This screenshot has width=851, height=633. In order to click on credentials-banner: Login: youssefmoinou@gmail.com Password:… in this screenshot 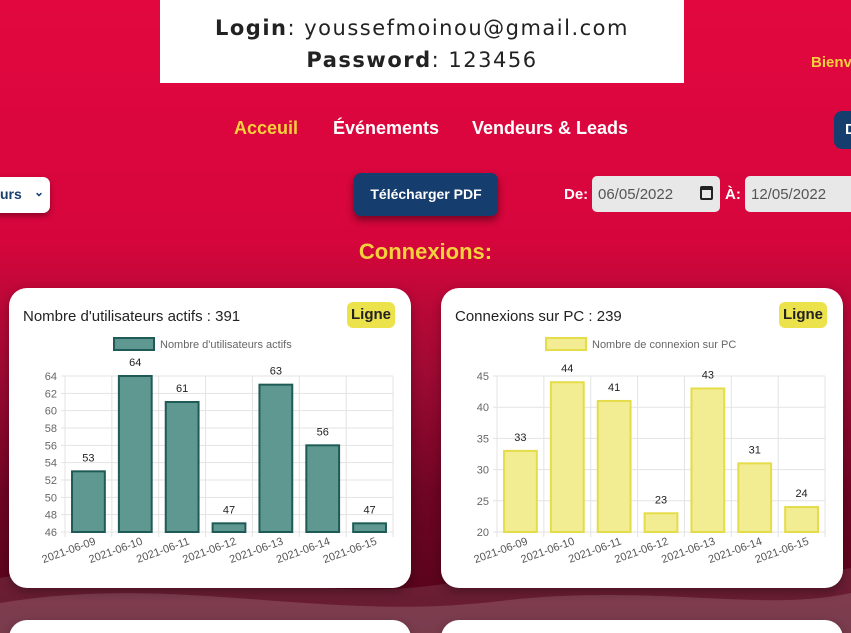, I will do `click(422, 41)`.